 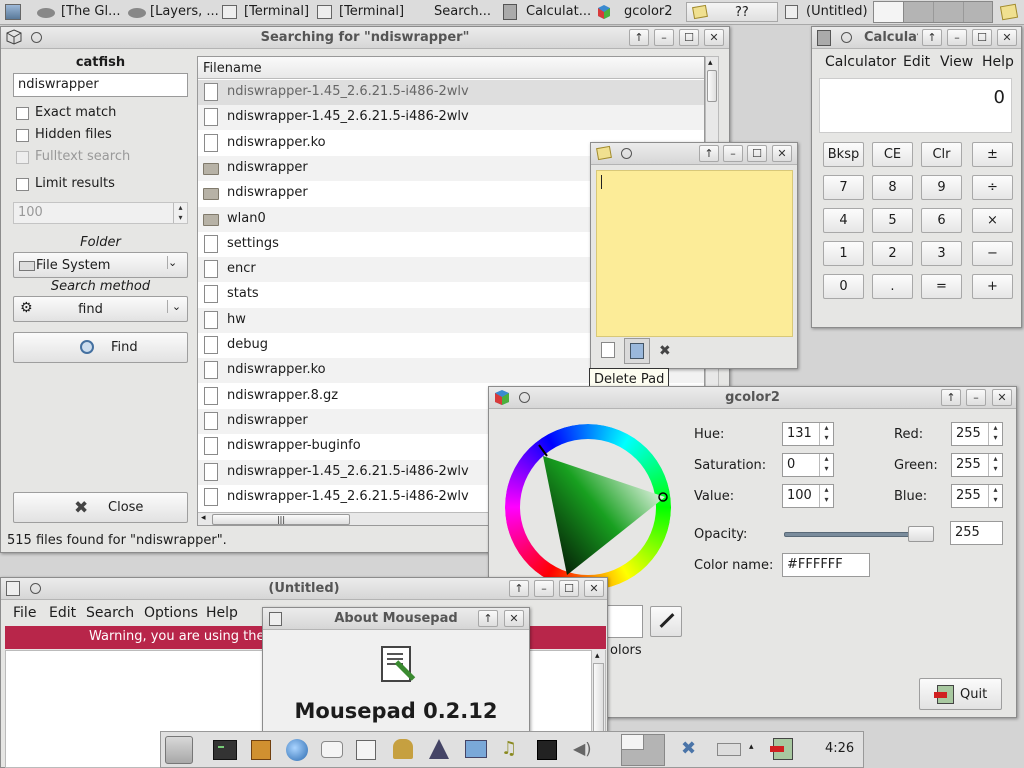 I want to click on about-titlebar: About Mousepad ↑ ✕, so click(x=396, y=619).